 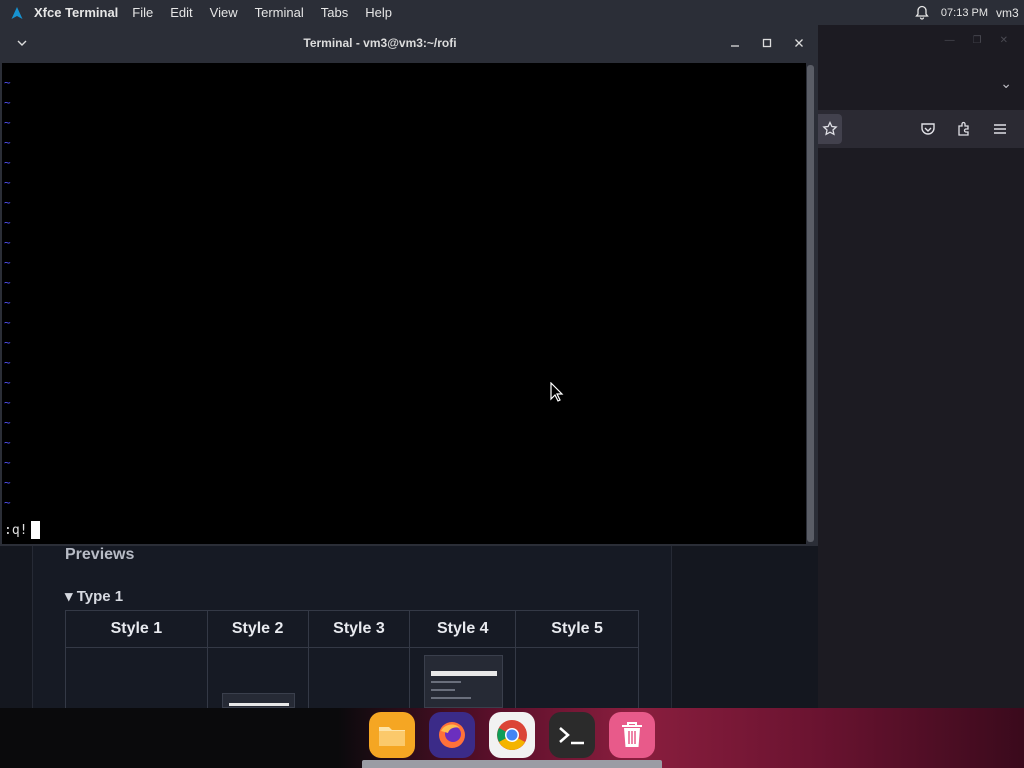 What do you see at coordinates (463, 681) in the screenshot?
I see `style-4-preview-thumbnail` at bounding box center [463, 681].